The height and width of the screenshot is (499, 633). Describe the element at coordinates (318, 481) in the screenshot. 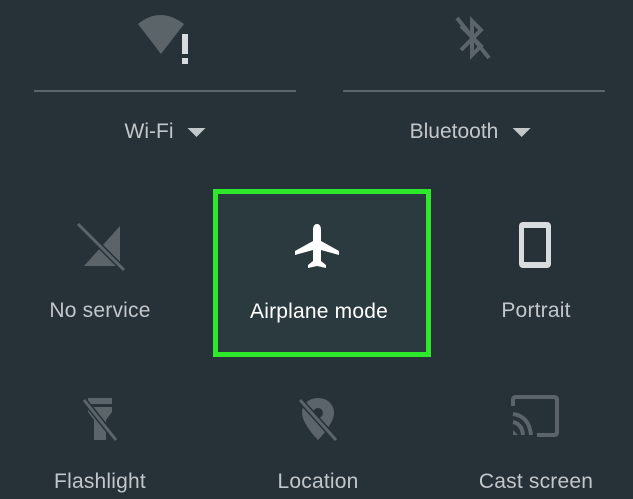

I see `location-label: Location` at that location.